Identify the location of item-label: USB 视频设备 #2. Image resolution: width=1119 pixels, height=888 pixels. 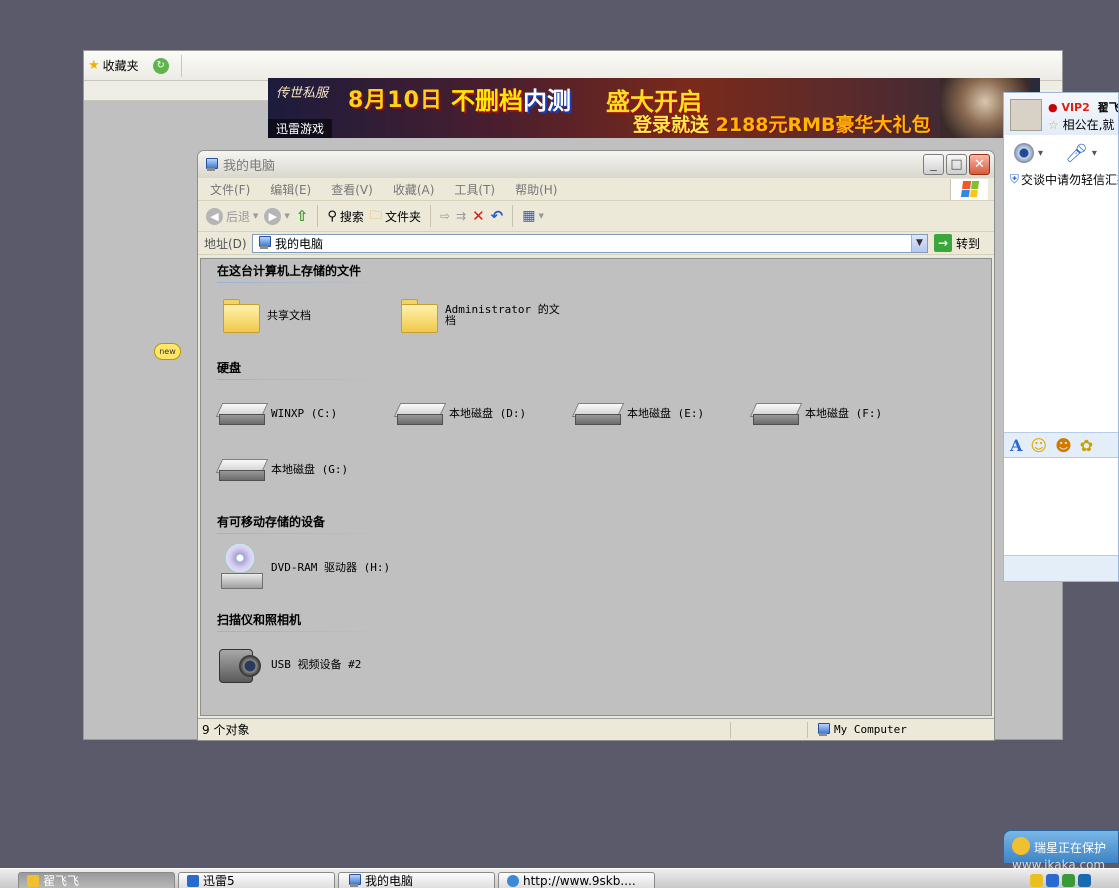
(316, 664).